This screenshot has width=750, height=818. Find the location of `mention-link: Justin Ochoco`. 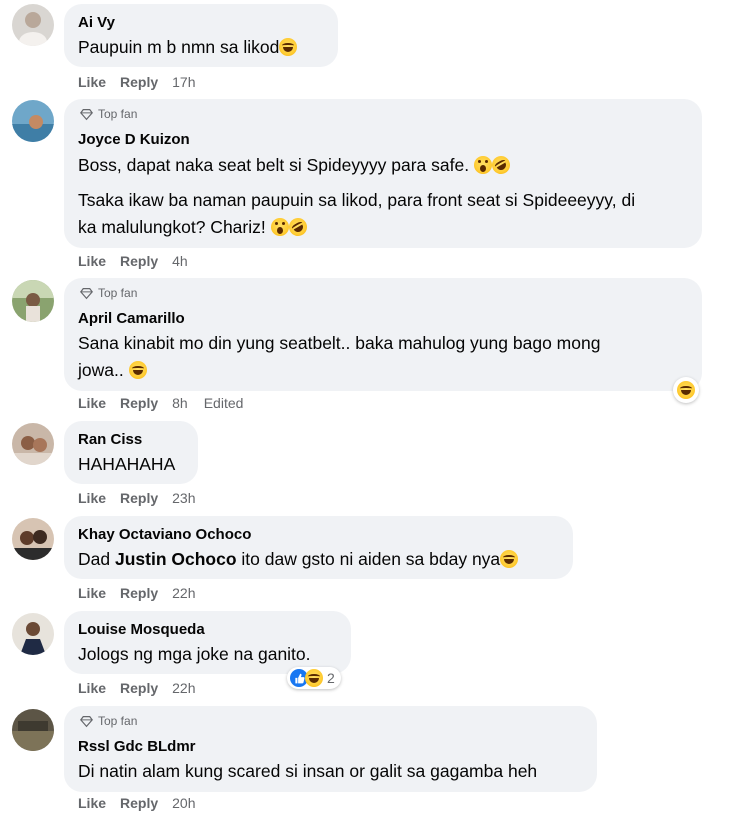

mention-link: Justin Ochoco is located at coordinates (176, 559).